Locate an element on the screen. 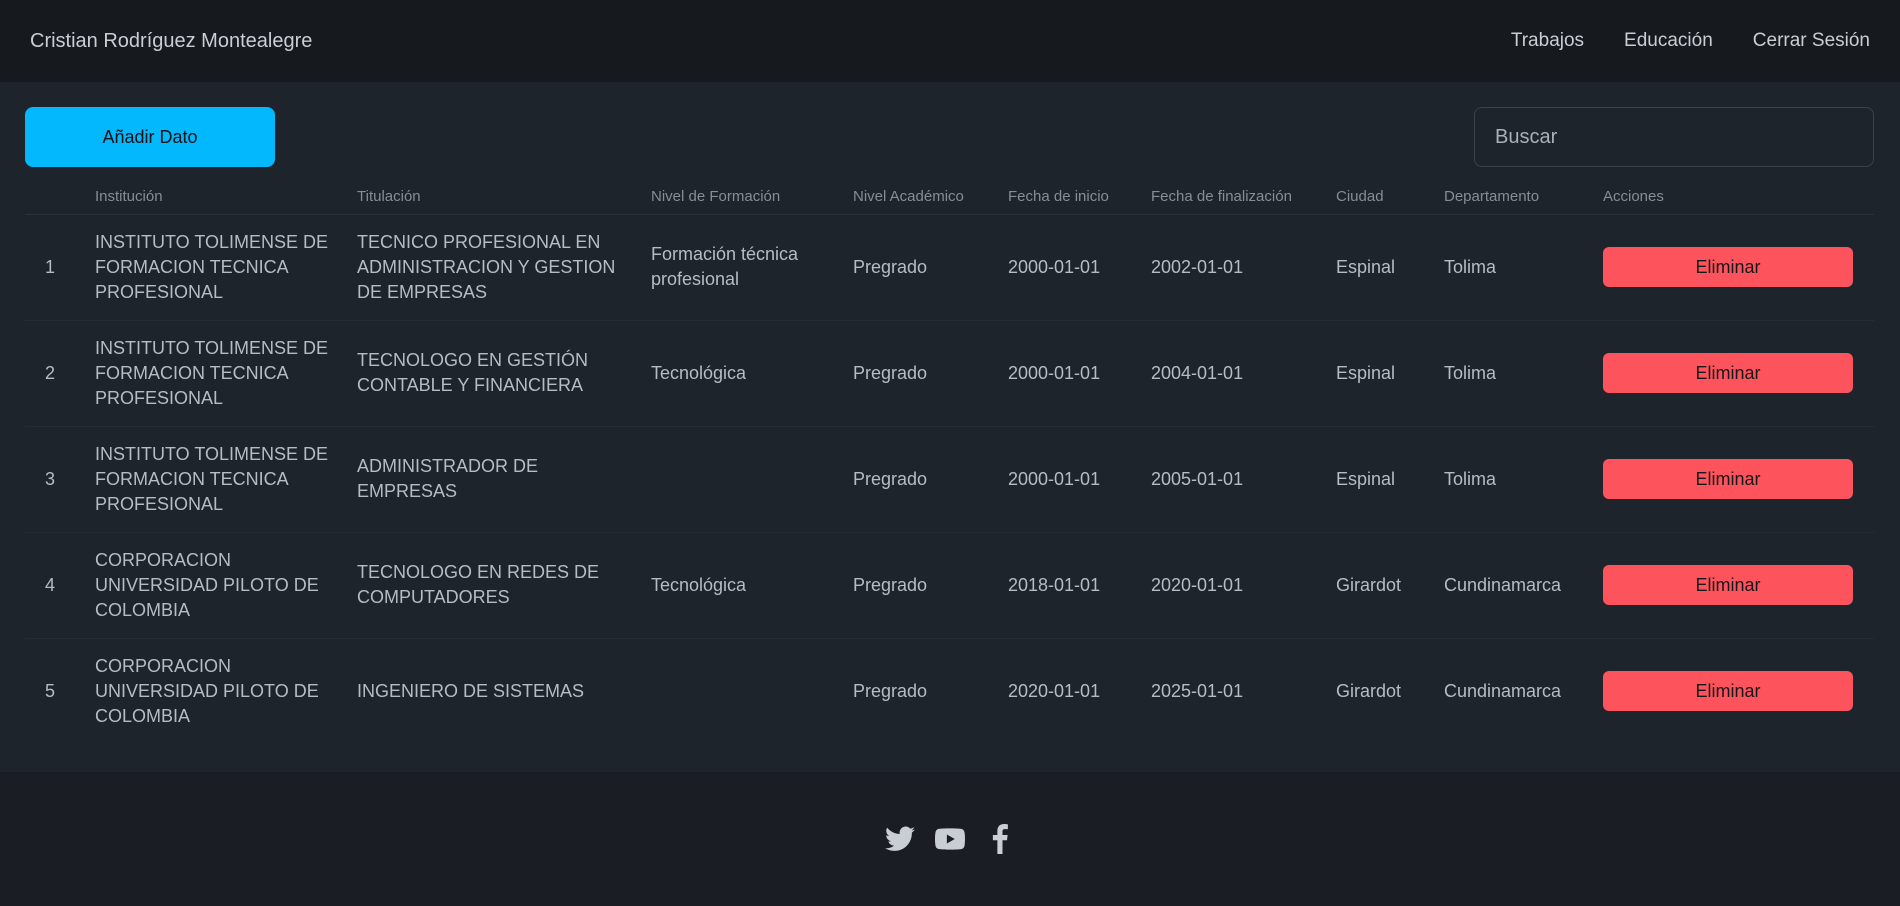 This screenshot has height=906, width=1900. column-header-institucion: Institución is located at coordinates (226, 197).